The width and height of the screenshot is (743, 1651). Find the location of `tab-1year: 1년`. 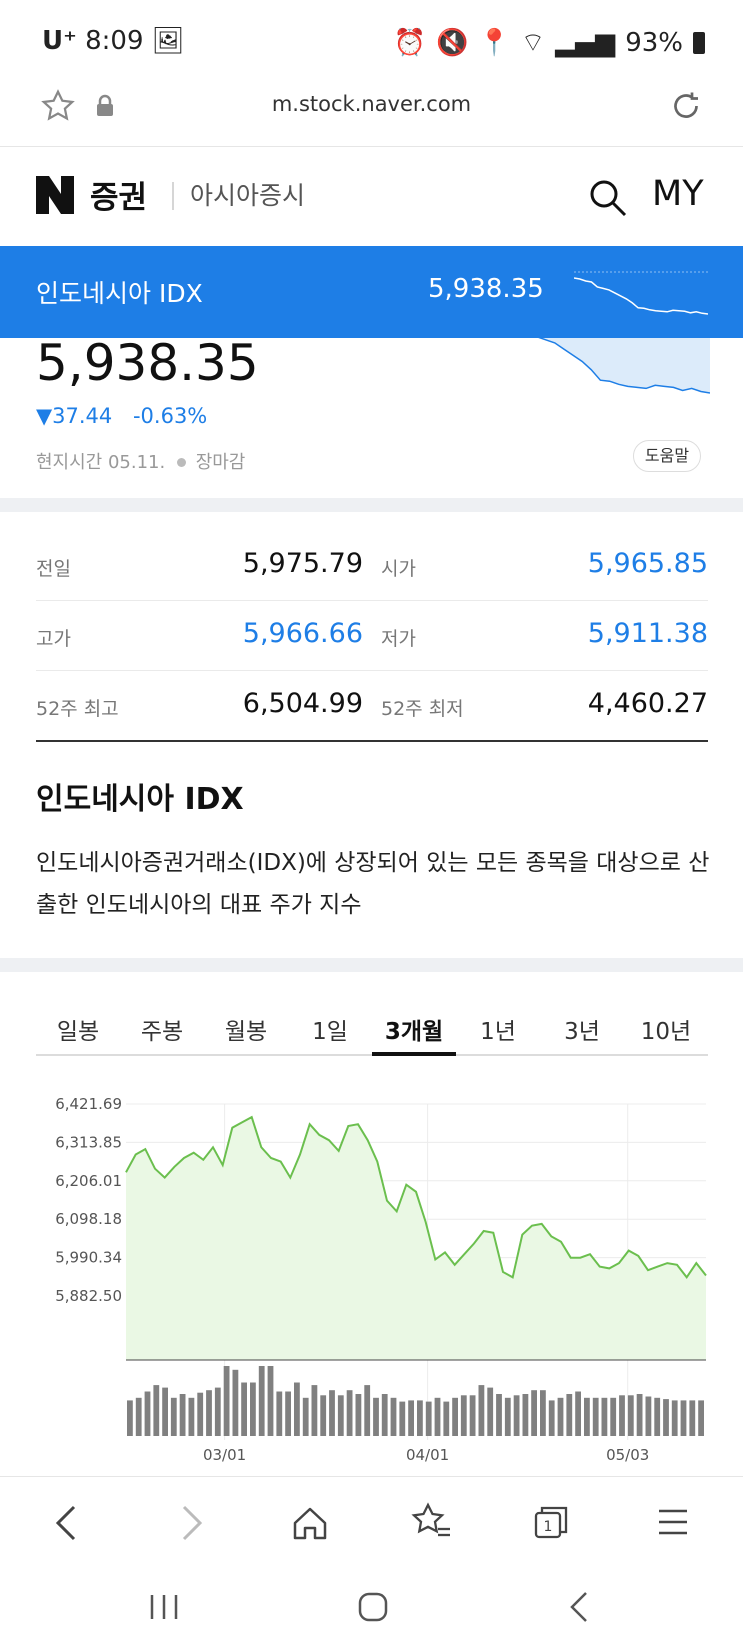

tab-1year: 1년 is located at coordinates (498, 1029).